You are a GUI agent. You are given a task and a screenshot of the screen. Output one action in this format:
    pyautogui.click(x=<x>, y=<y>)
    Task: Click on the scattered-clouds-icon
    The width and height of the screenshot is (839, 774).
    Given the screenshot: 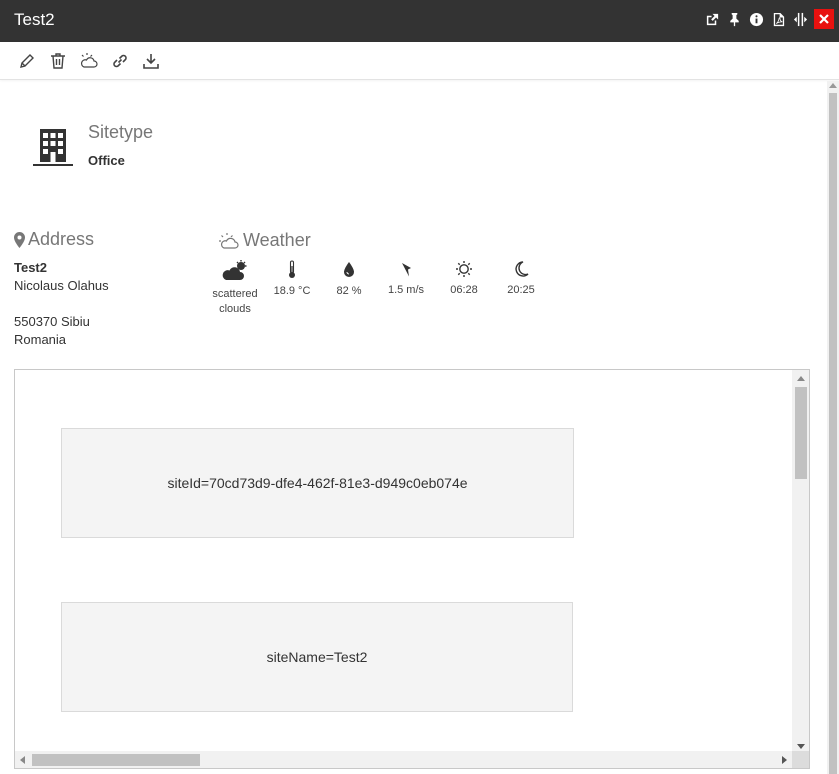 What is the action you would take?
    pyautogui.click(x=234, y=270)
    